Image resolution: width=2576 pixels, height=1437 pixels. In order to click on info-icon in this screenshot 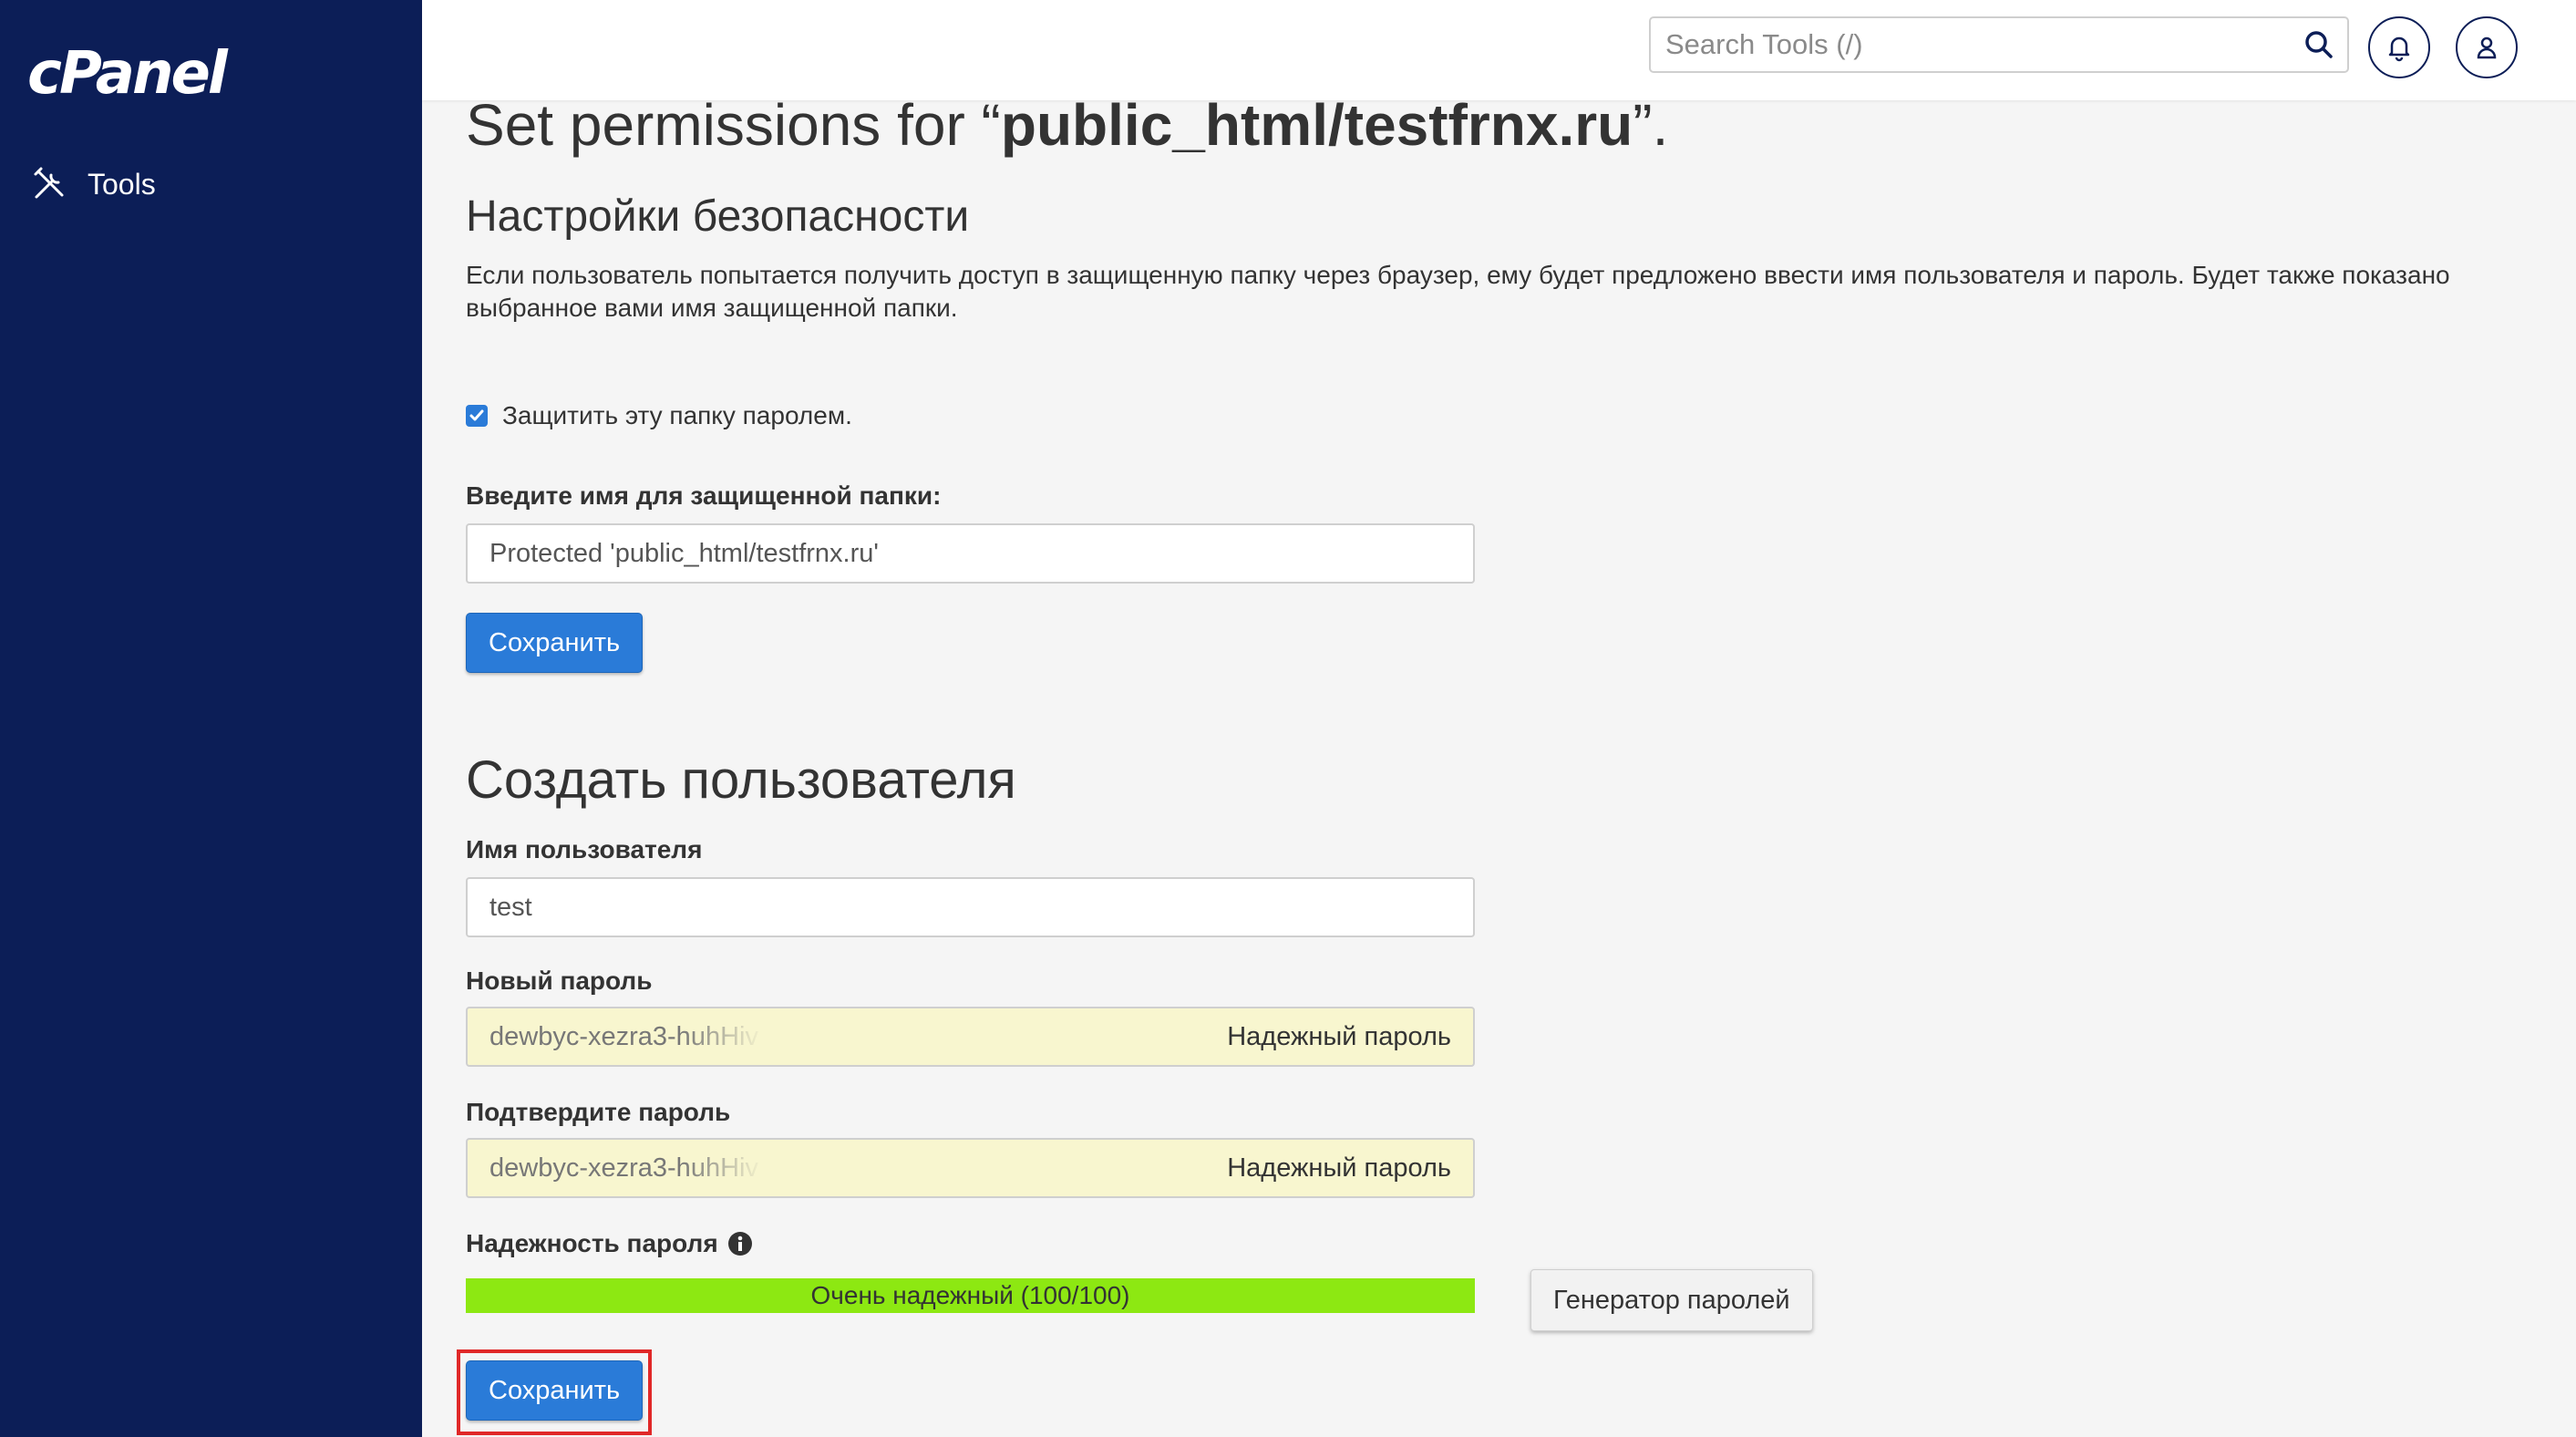, I will do `click(740, 1243)`.